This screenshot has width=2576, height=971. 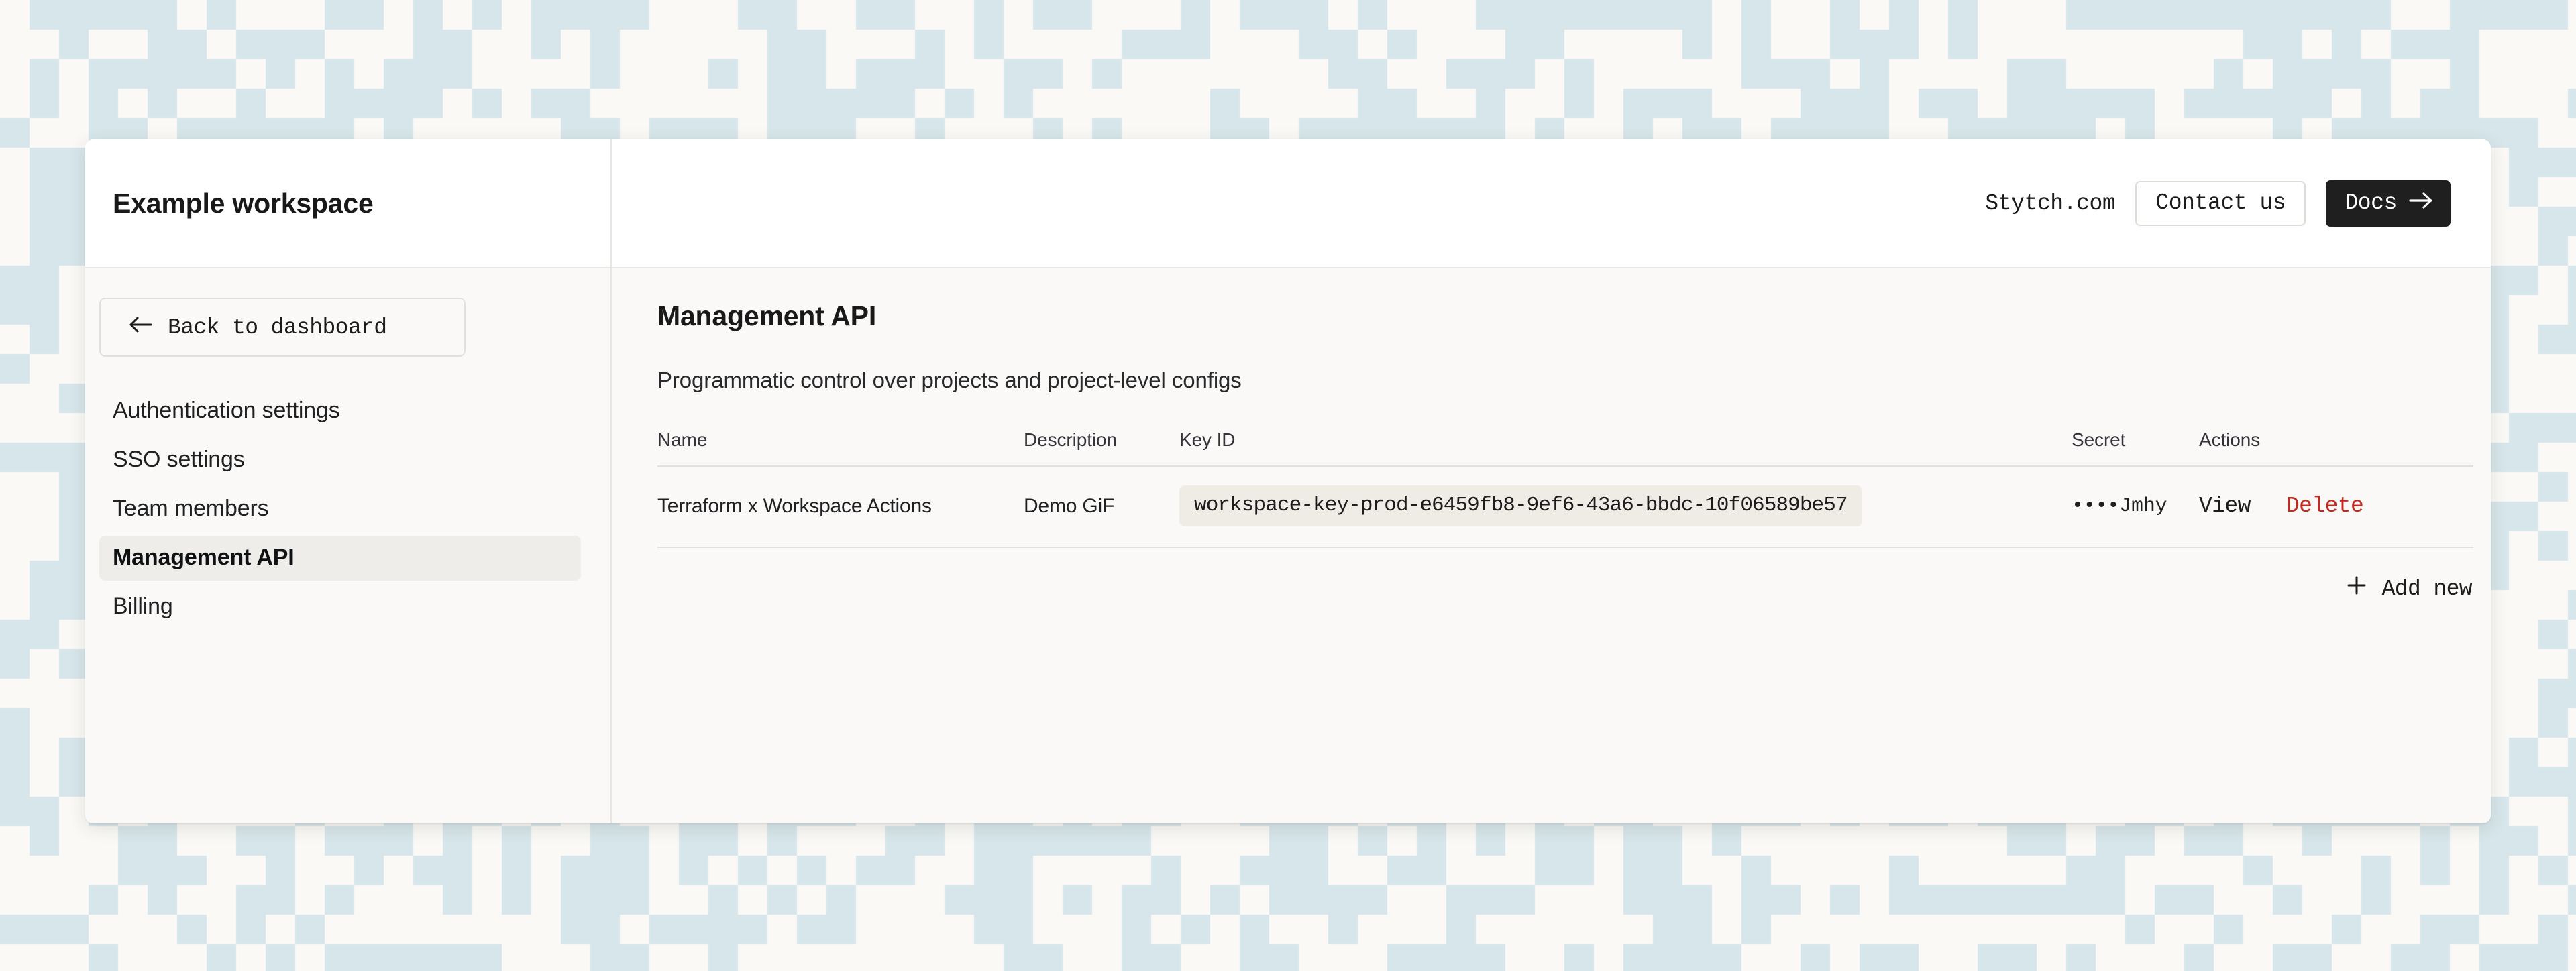 What do you see at coordinates (340, 509) in the screenshot?
I see `sidebar-item-team-members: Team members` at bounding box center [340, 509].